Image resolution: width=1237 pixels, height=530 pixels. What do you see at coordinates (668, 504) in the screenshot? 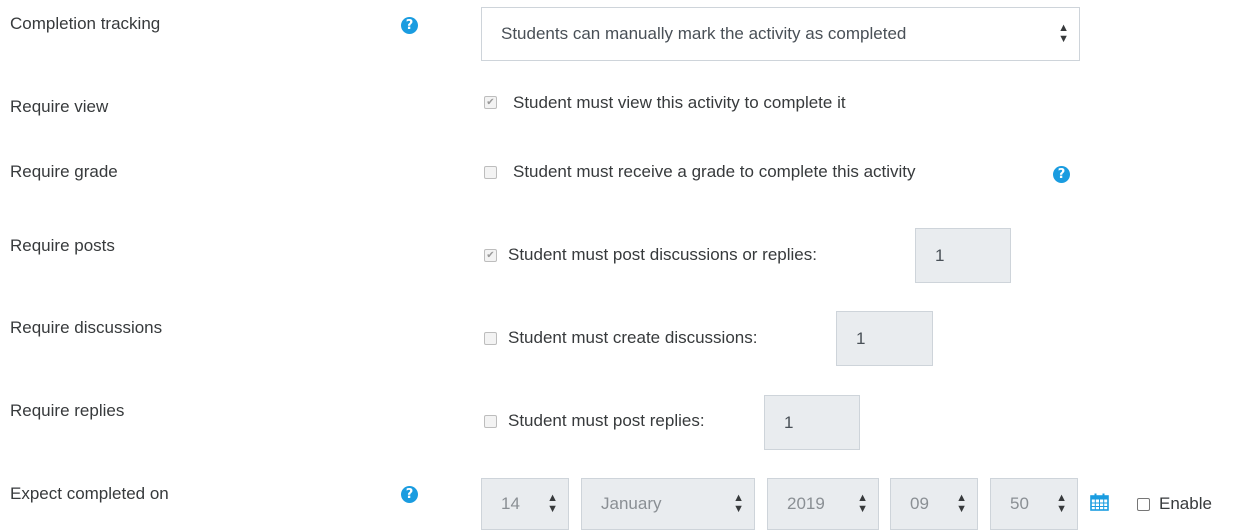
I see `month-select: January ▲ ▼` at bounding box center [668, 504].